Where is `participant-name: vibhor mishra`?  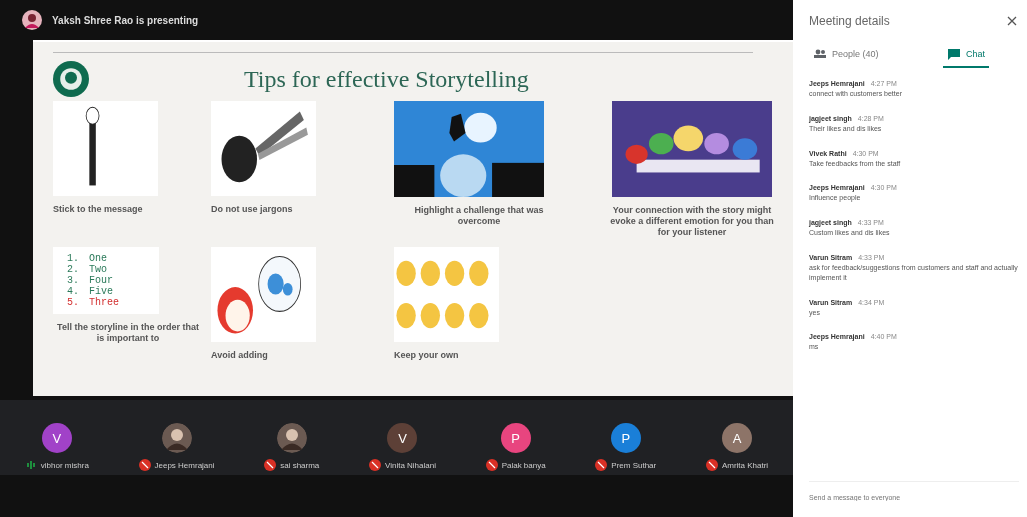
participant-name: vibhor mishra is located at coordinates (64, 465).